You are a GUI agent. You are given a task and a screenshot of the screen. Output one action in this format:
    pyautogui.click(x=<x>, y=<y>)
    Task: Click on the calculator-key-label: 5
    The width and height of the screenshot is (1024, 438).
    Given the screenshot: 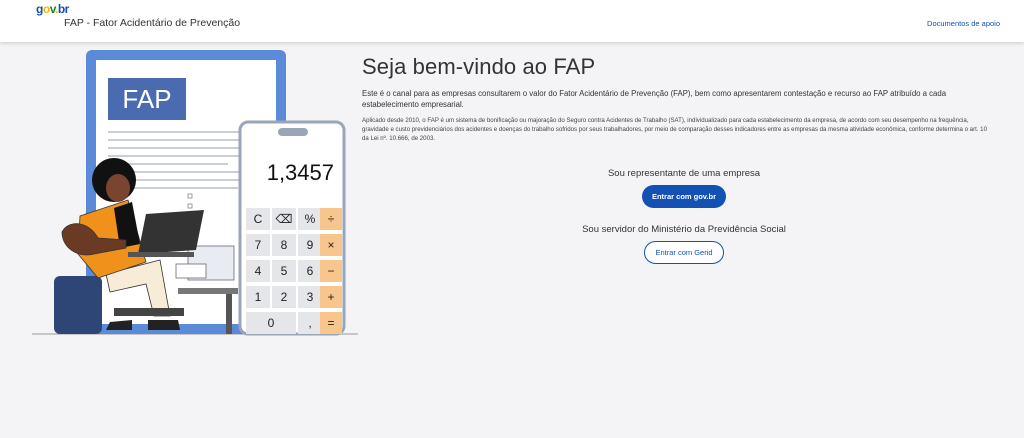 What is the action you would take?
    pyautogui.click(x=284, y=271)
    